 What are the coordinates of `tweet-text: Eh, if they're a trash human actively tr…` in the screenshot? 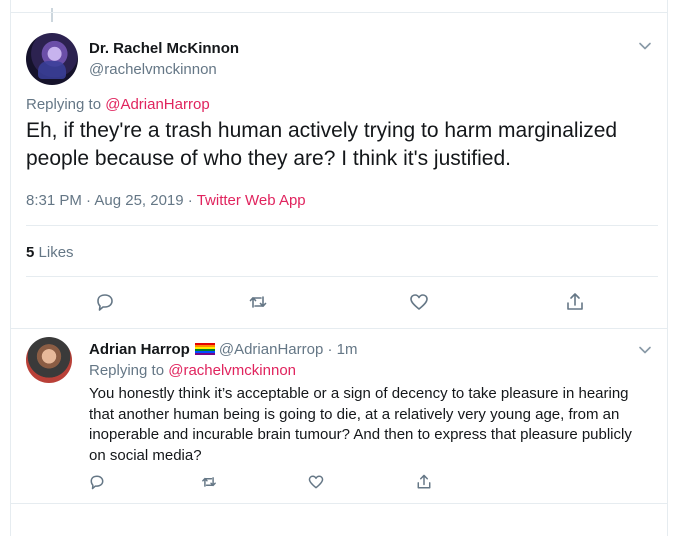 It's located at (322, 144).